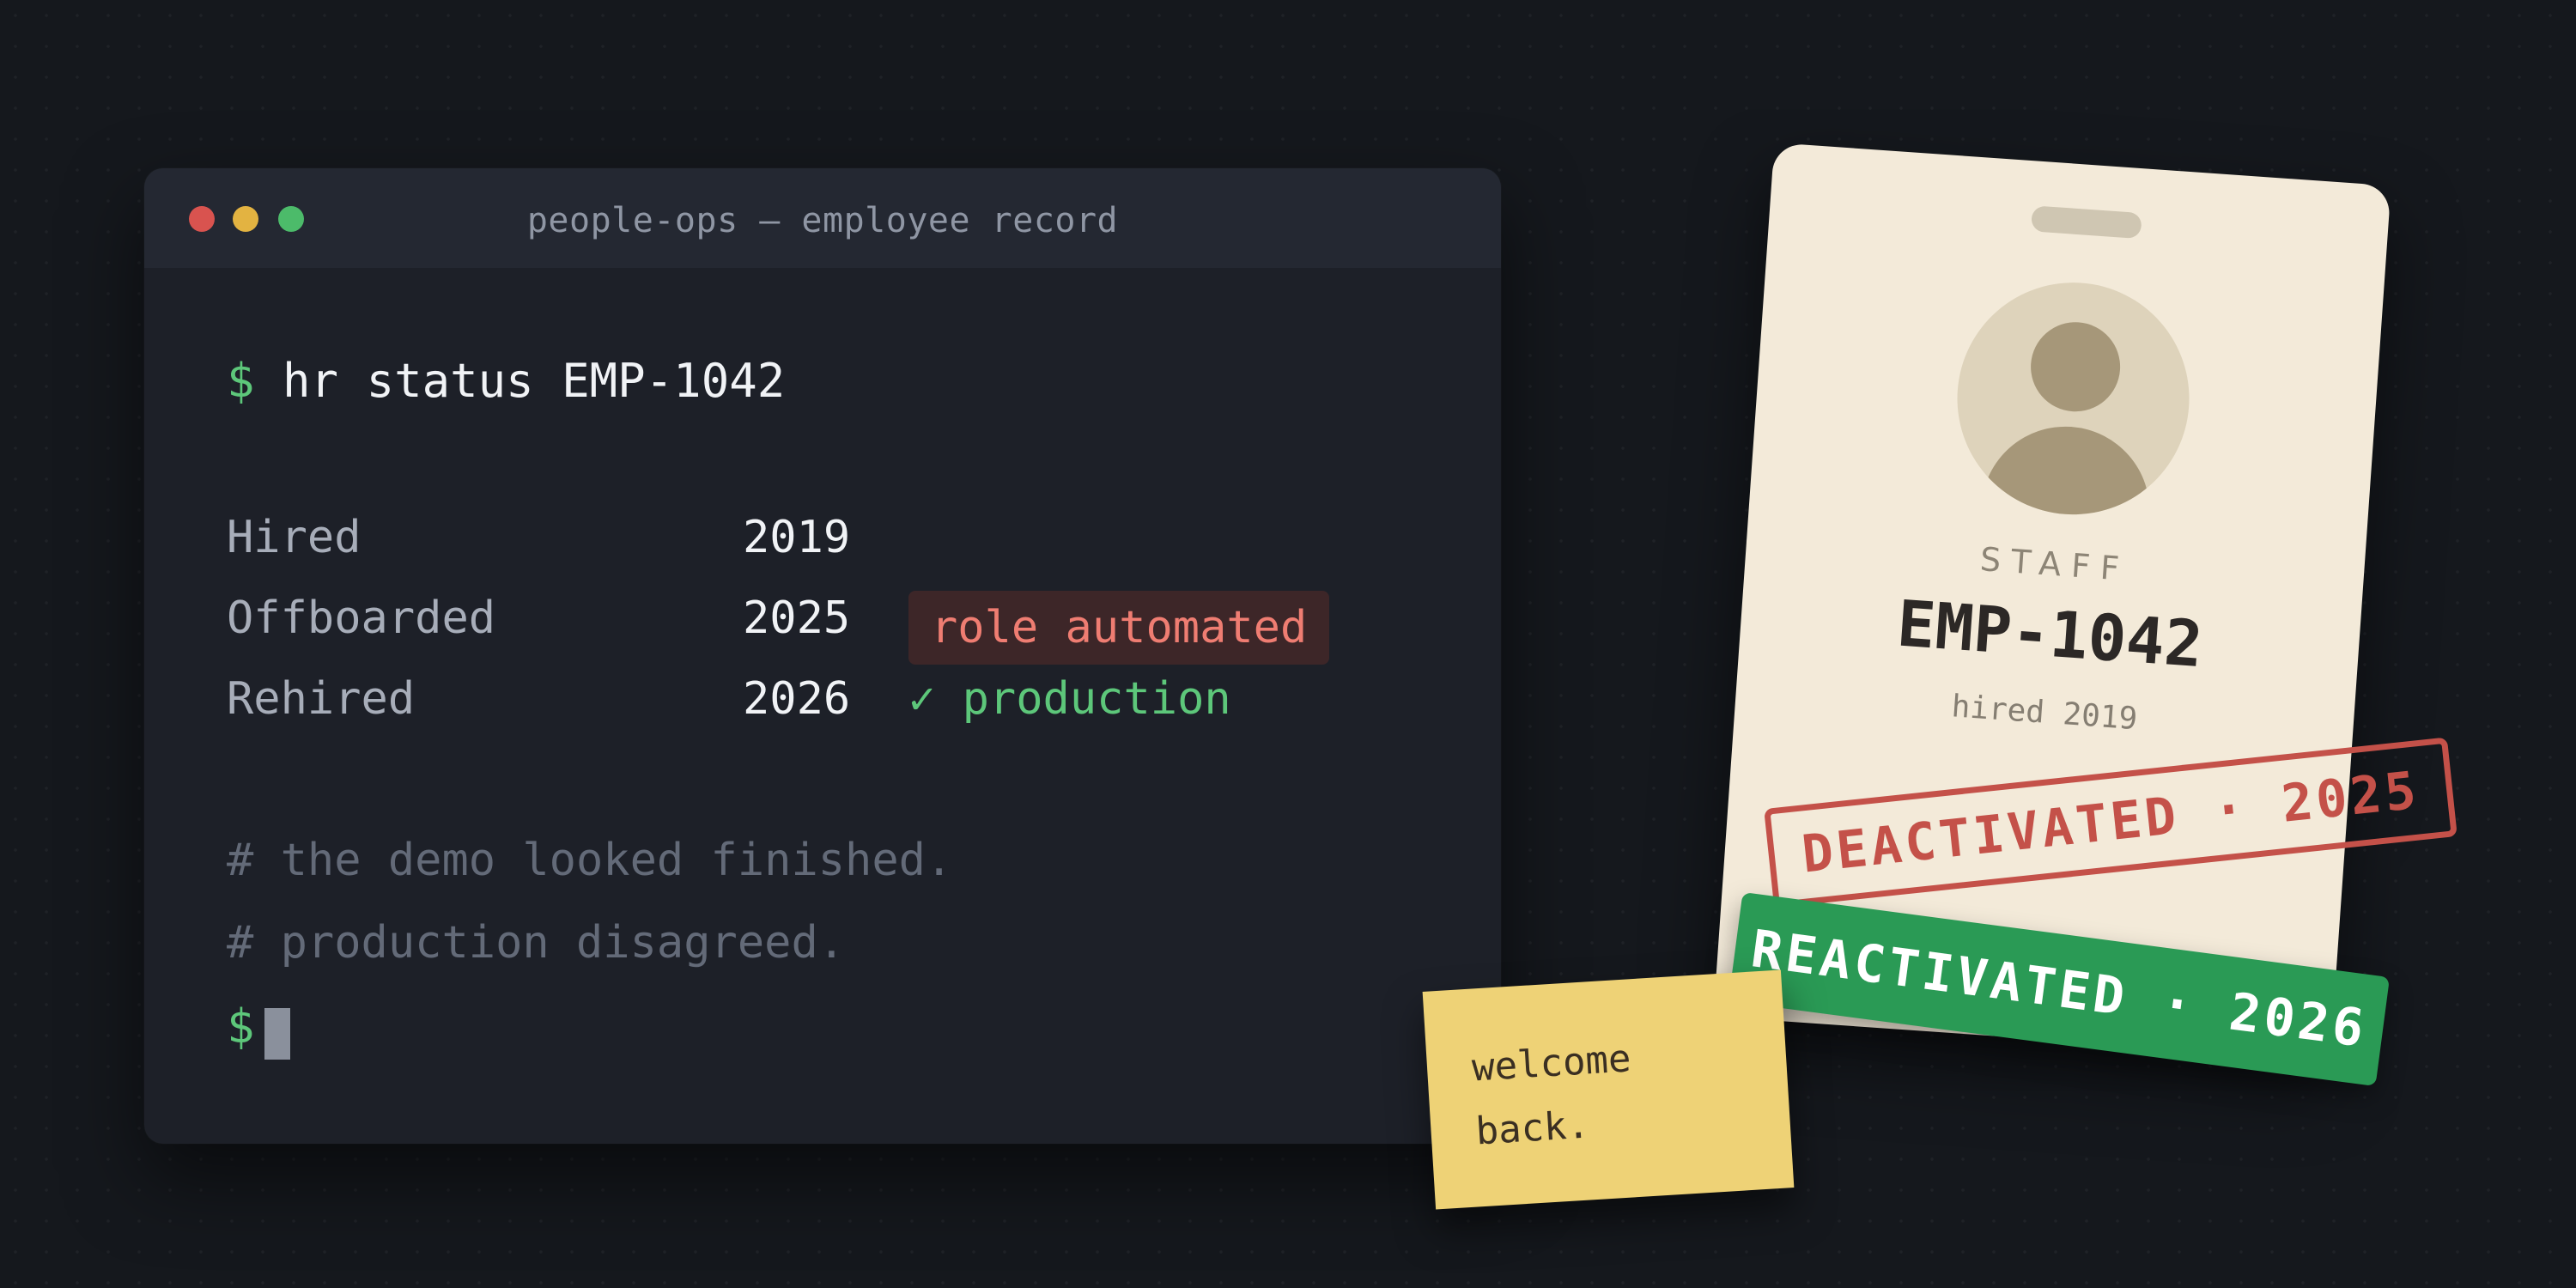 This screenshot has height=1288, width=2576. I want to click on row-year-offboarded: 2025, so click(797, 618).